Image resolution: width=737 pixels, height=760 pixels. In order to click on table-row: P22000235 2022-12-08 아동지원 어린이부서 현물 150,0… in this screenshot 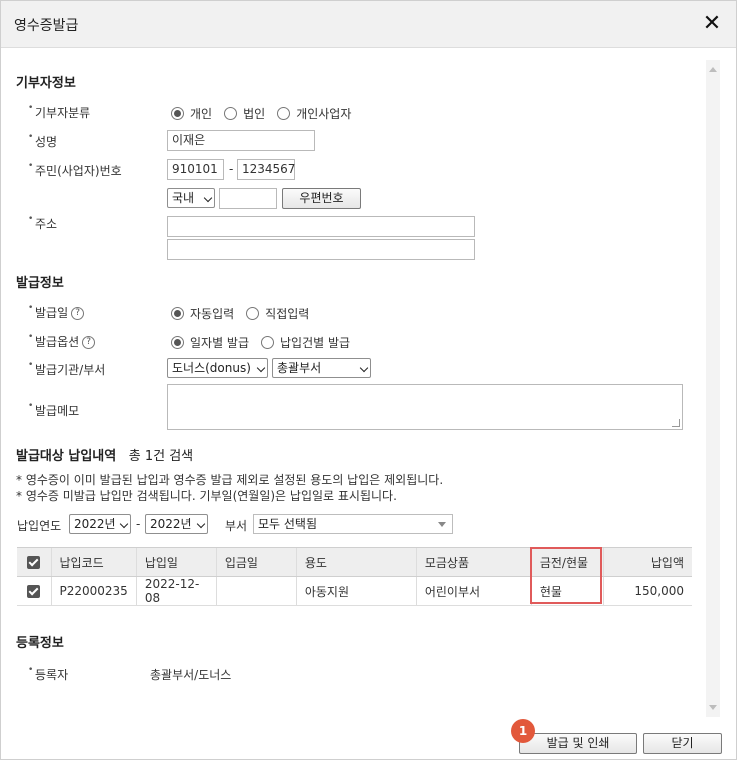, I will do `click(354, 591)`.